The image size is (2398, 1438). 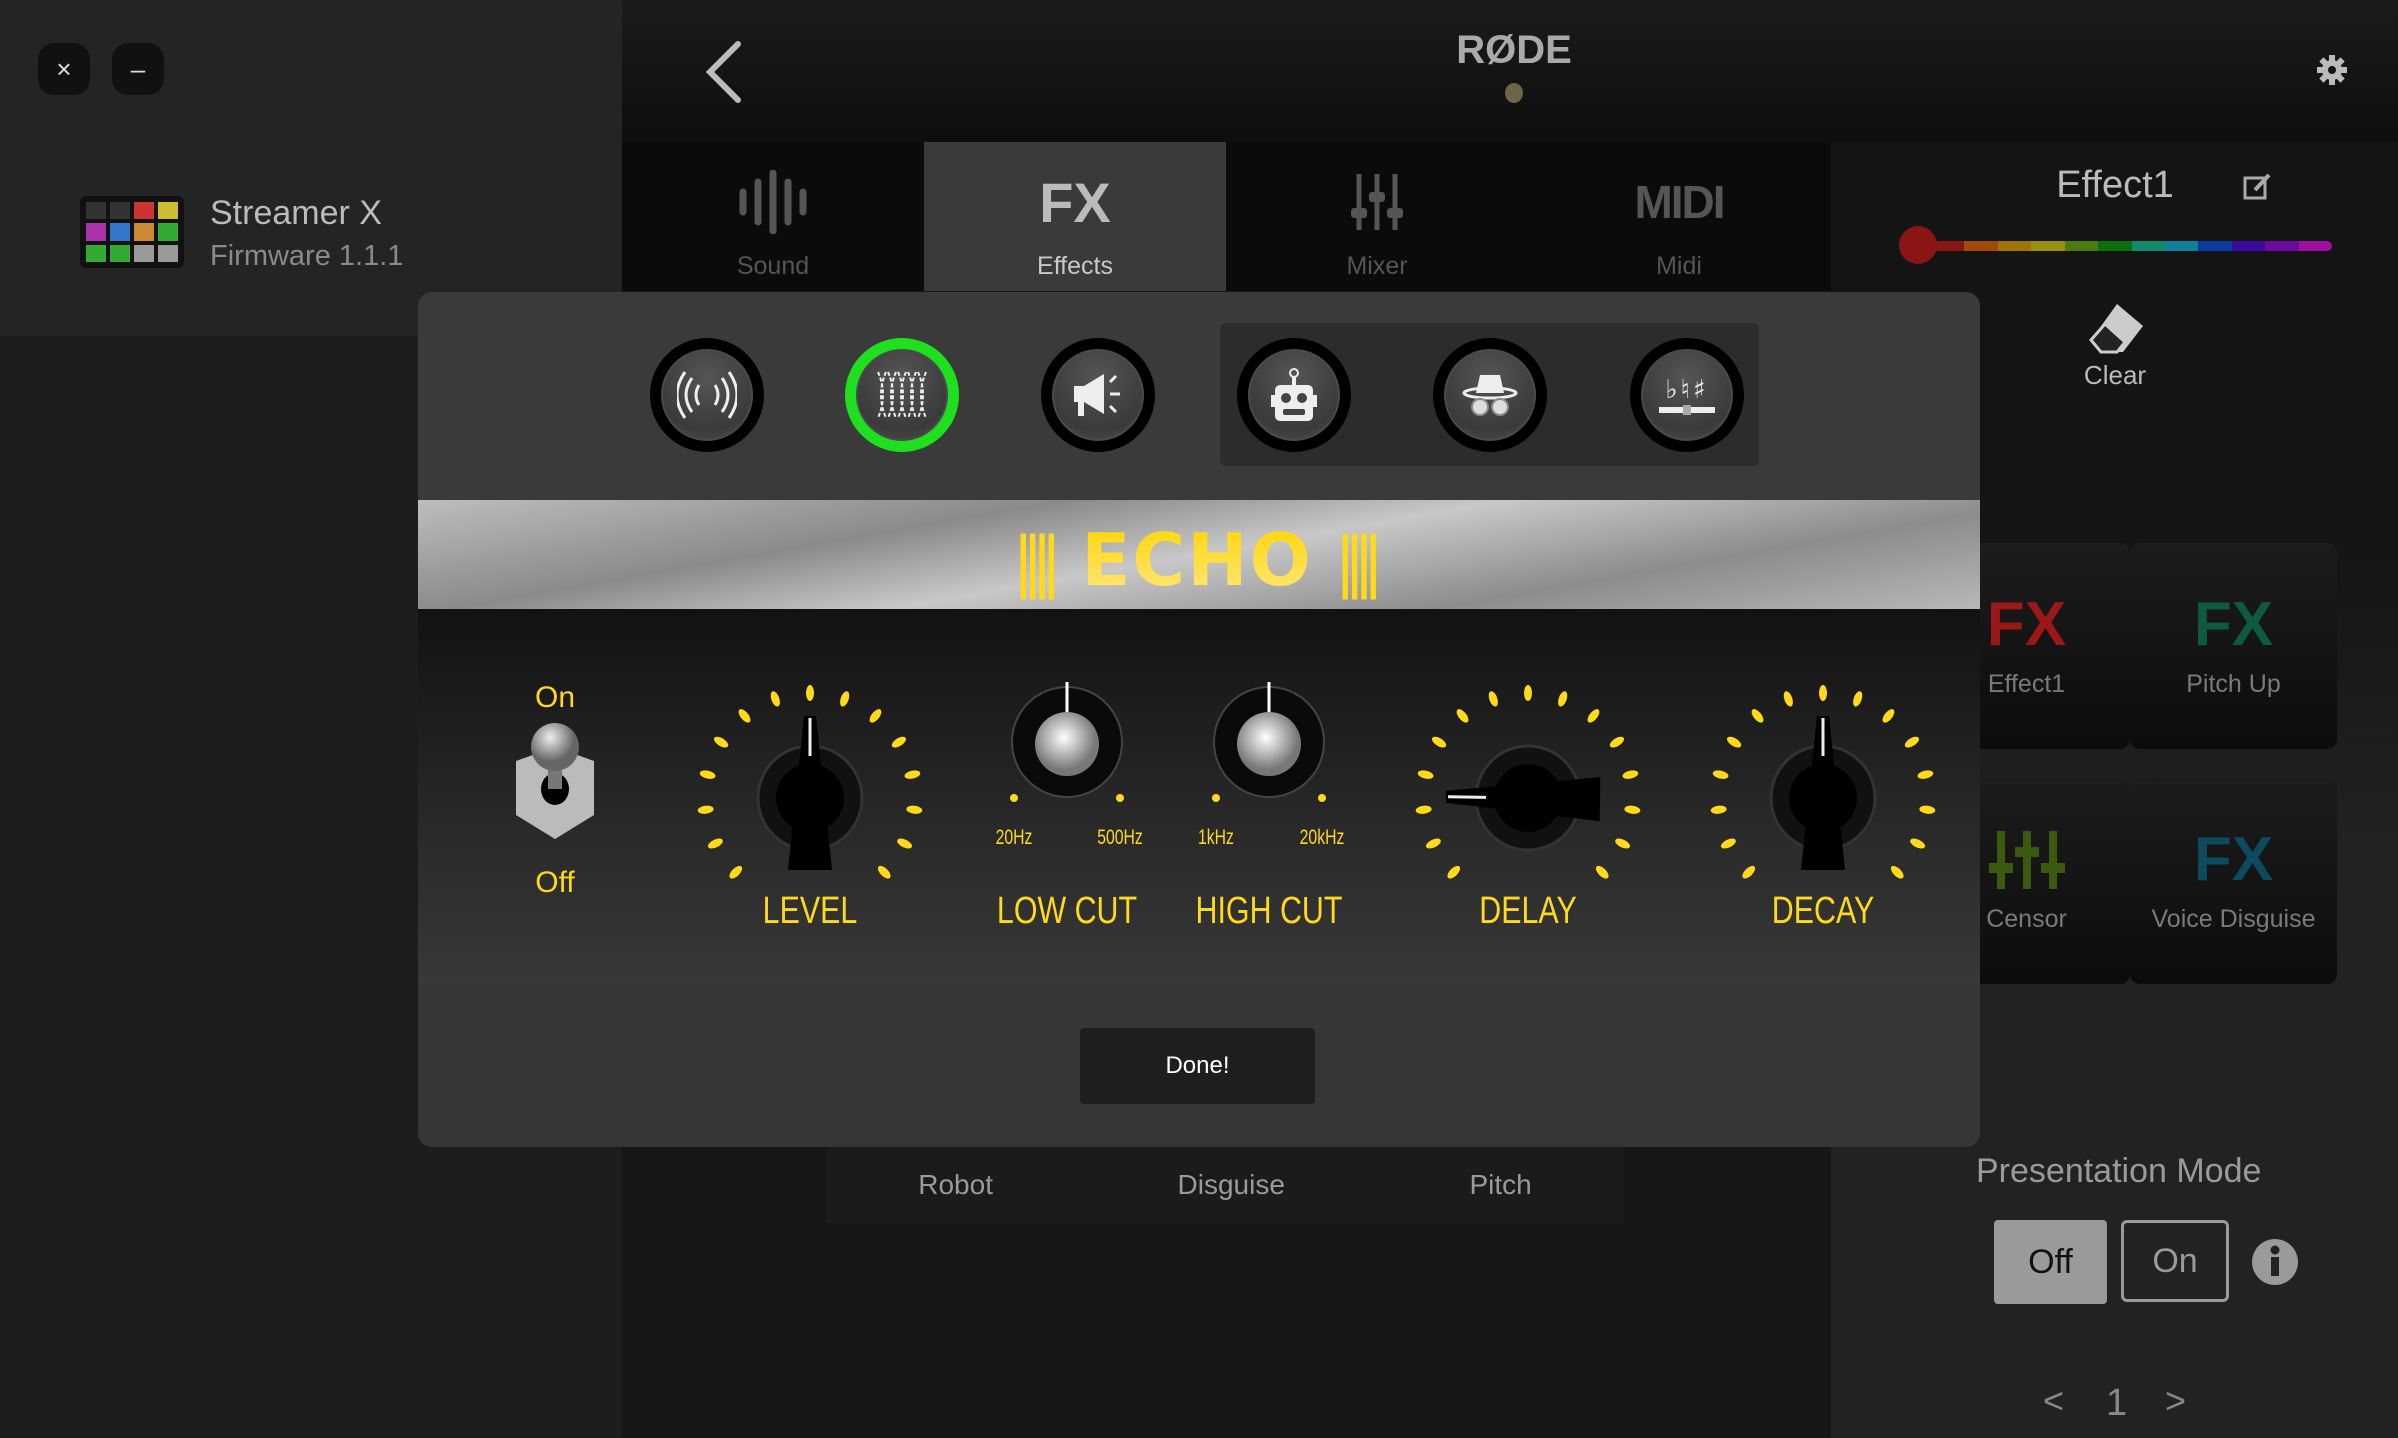 What do you see at coordinates (1269, 911) in the screenshot?
I see `high-cut-label: HIGH CUT` at bounding box center [1269, 911].